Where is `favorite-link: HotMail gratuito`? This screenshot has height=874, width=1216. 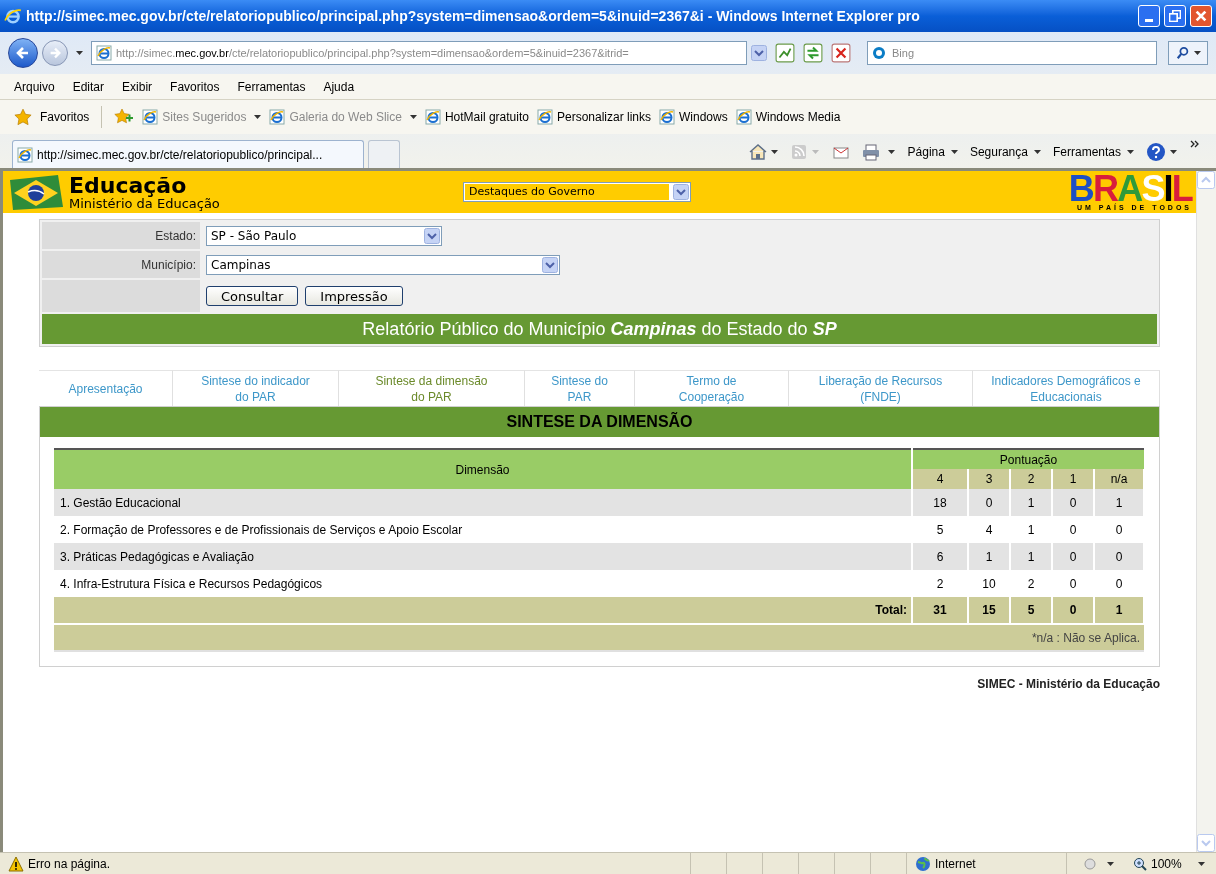 favorite-link: HotMail gratuito is located at coordinates (476, 117).